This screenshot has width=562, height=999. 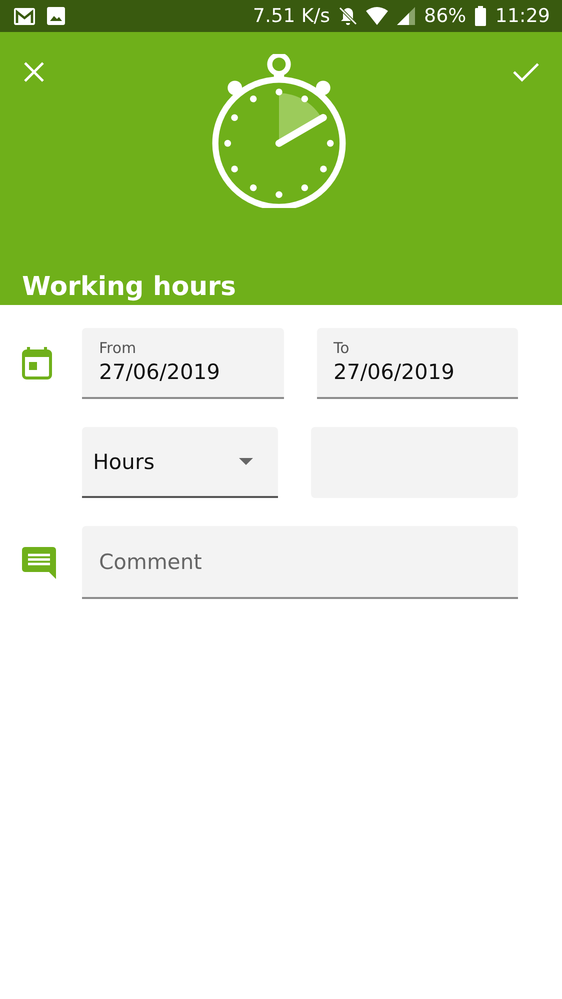 What do you see at coordinates (377, 16) in the screenshot?
I see `wifi-icon` at bounding box center [377, 16].